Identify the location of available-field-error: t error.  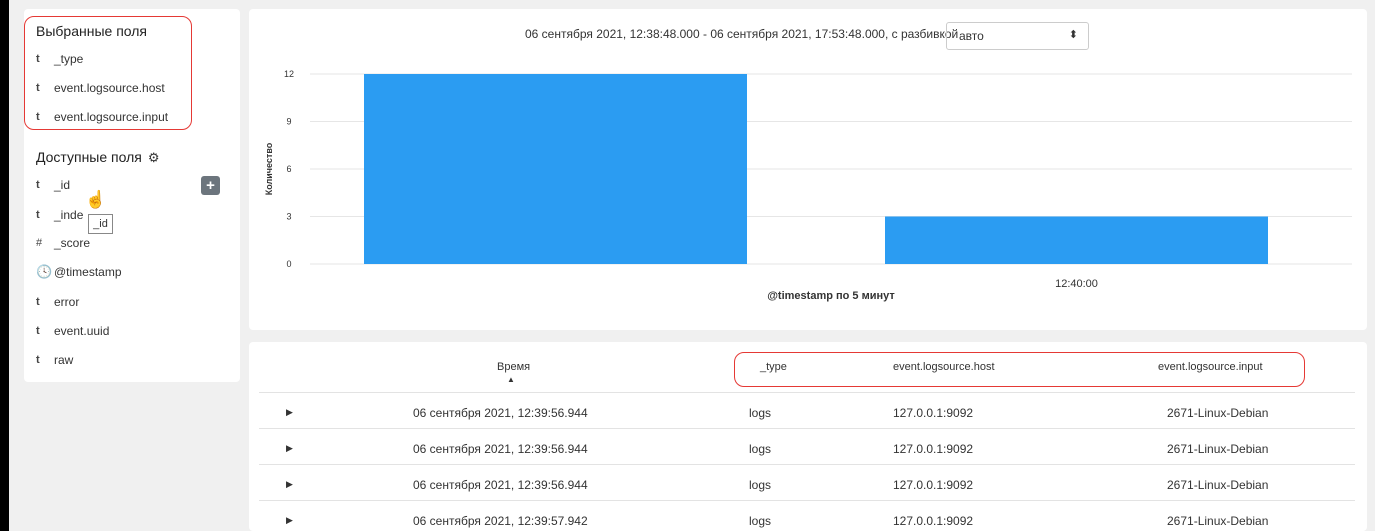
(57, 302).